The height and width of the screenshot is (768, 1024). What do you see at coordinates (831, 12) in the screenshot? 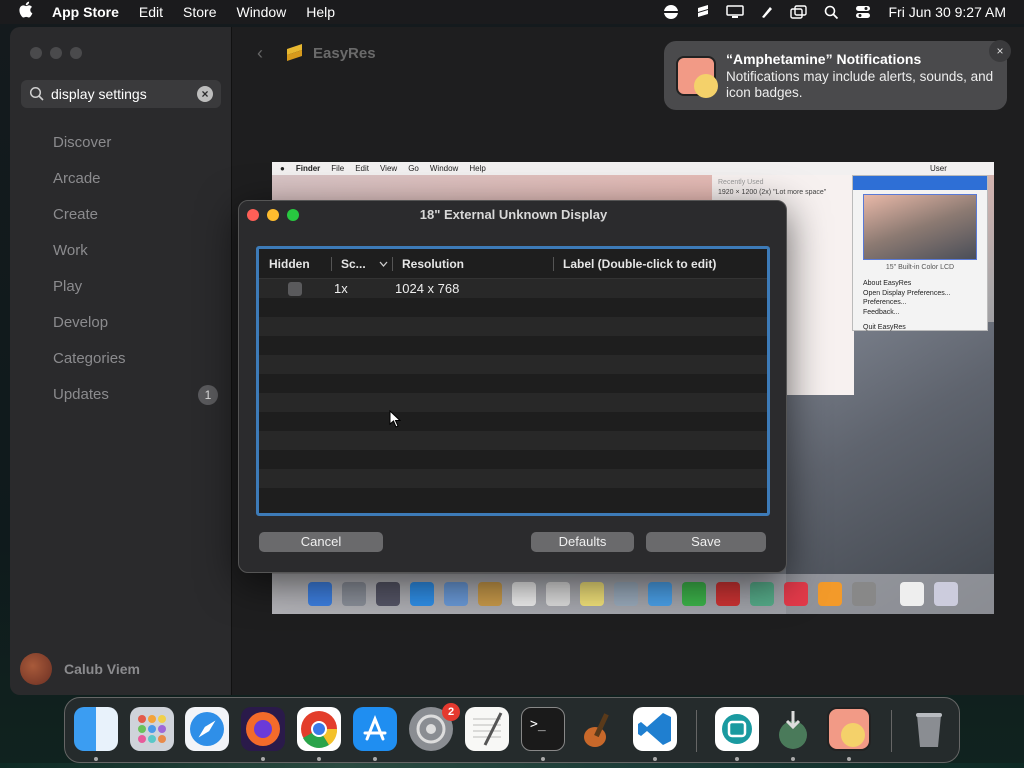
I see `spotlight-search-icon` at bounding box center [831, 12].